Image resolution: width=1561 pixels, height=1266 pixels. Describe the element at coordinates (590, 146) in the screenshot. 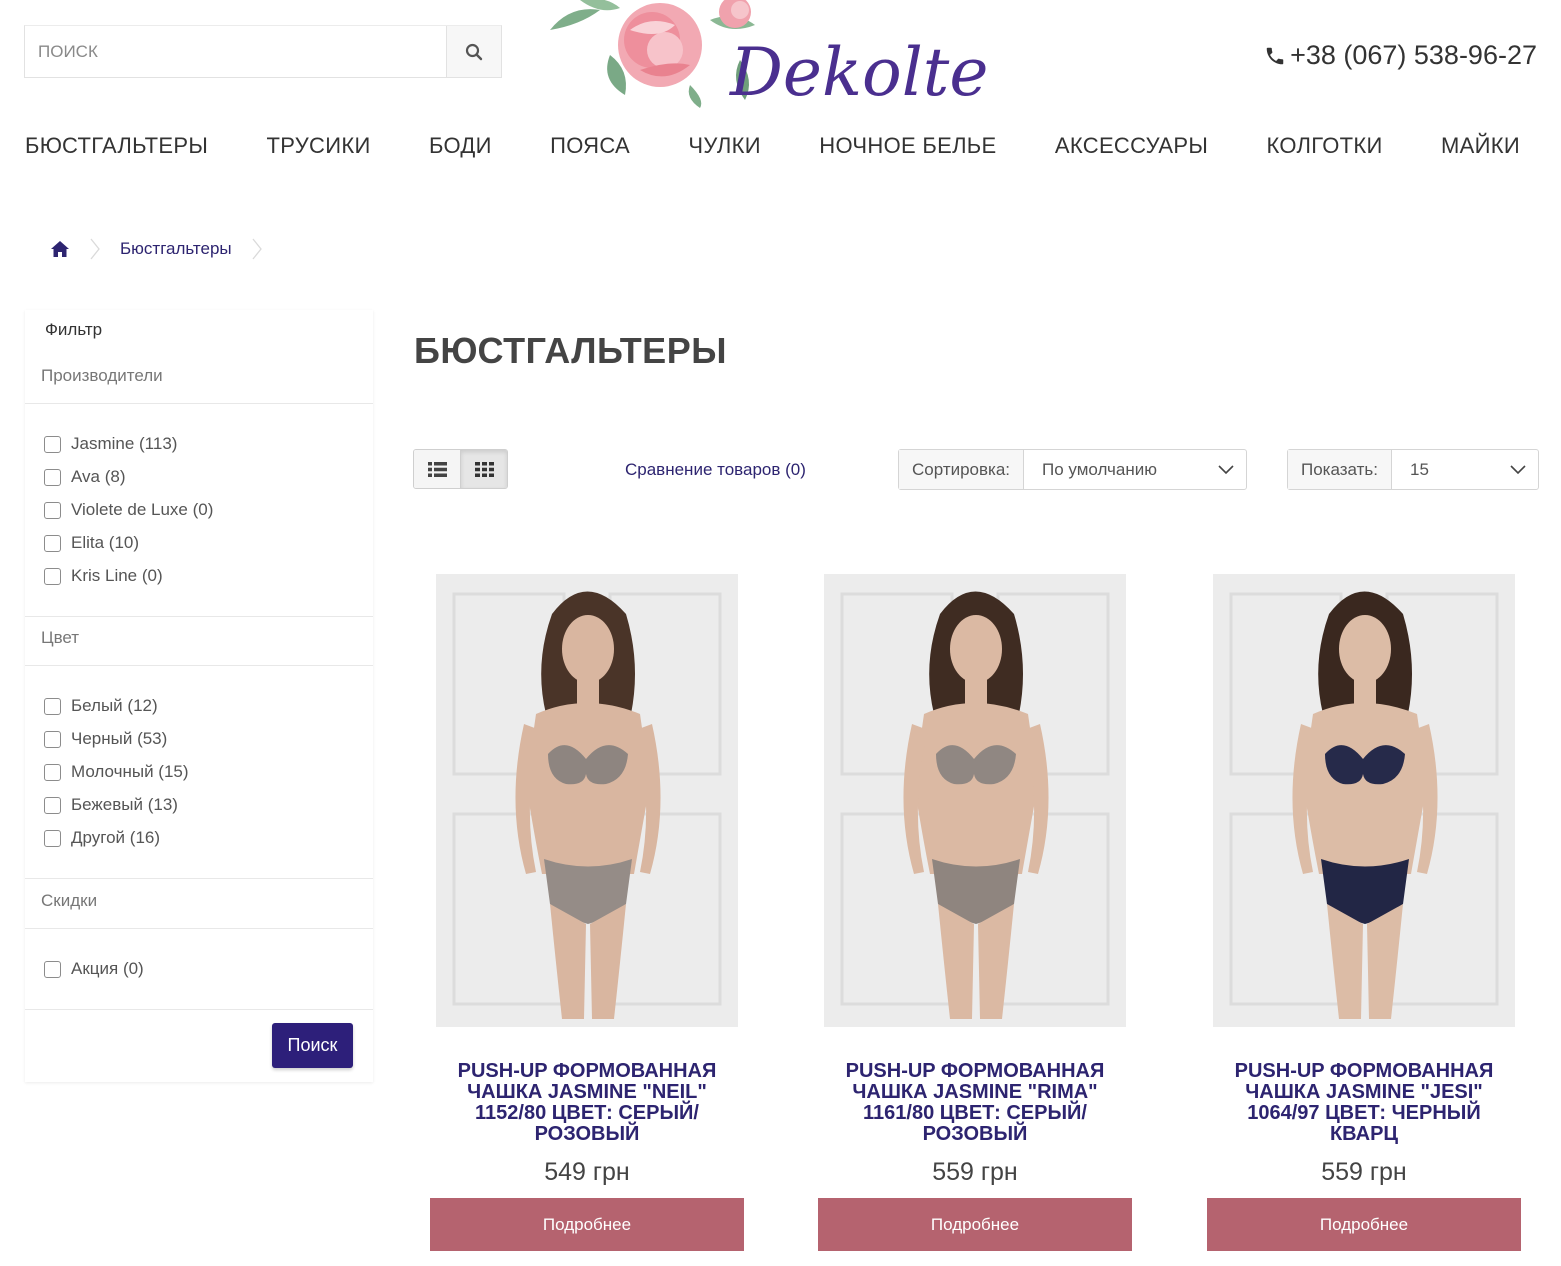

I see `nav-item-belts: ПОЯСА` at that location.